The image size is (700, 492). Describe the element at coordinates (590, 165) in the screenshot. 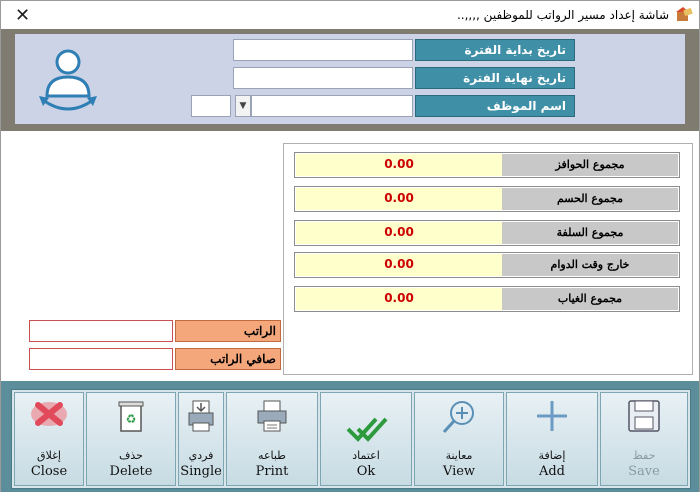

I see `total-label: مجموع الحوافز` at that location.